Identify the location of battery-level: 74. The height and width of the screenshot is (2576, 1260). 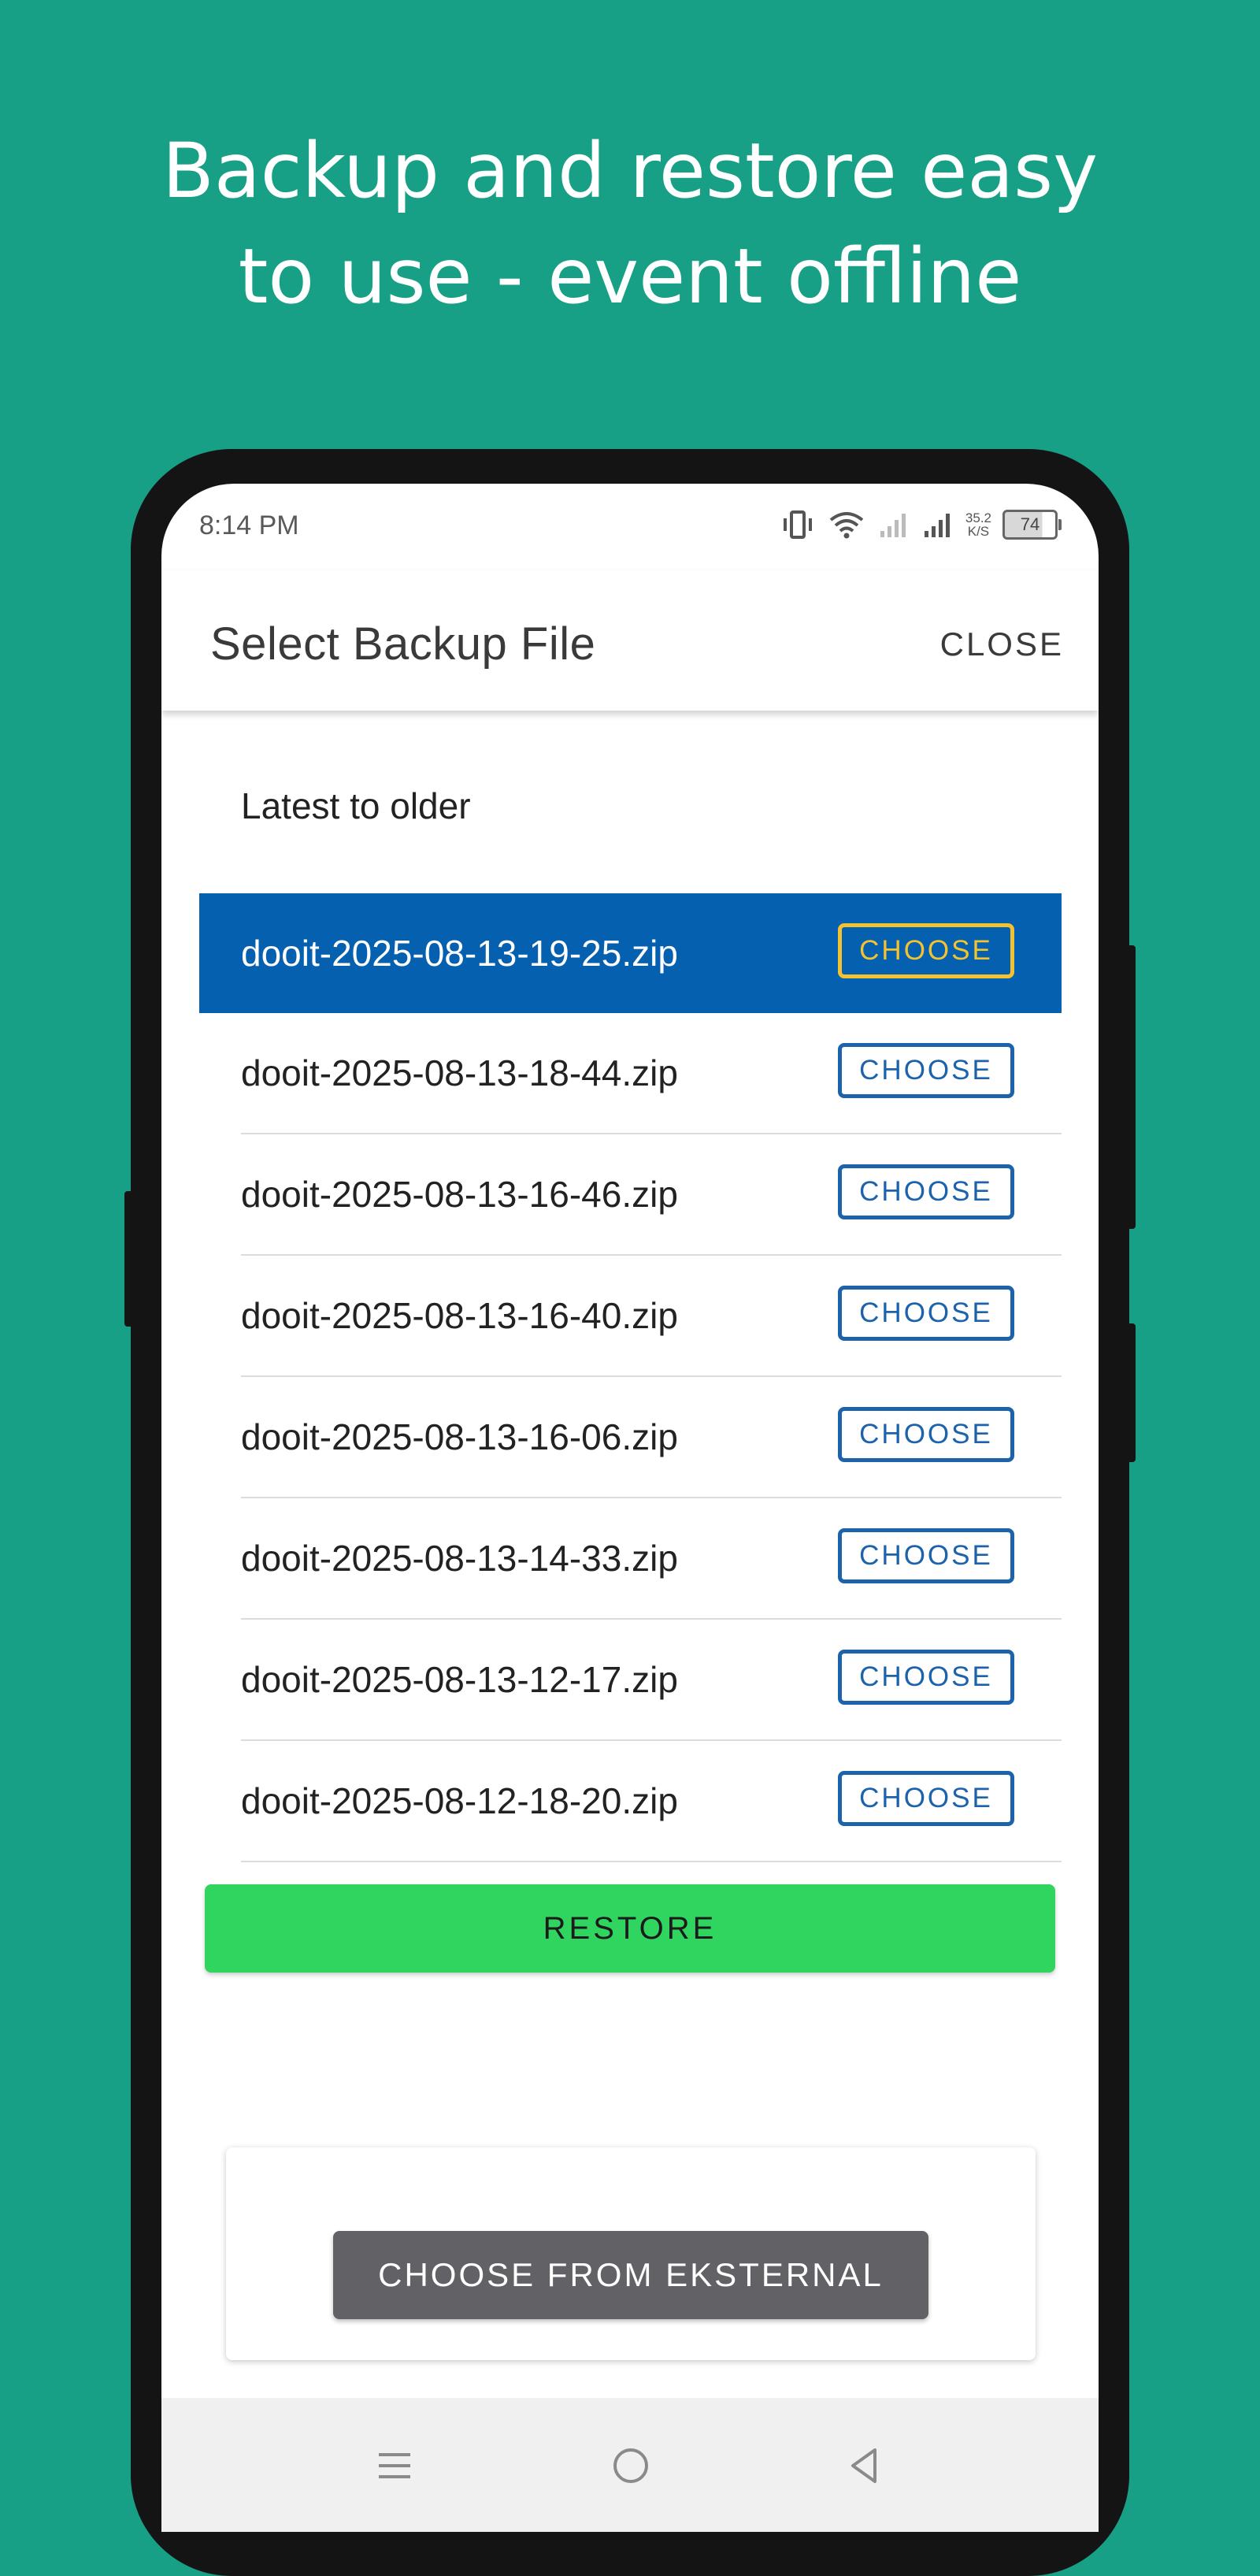
(1030, 524).